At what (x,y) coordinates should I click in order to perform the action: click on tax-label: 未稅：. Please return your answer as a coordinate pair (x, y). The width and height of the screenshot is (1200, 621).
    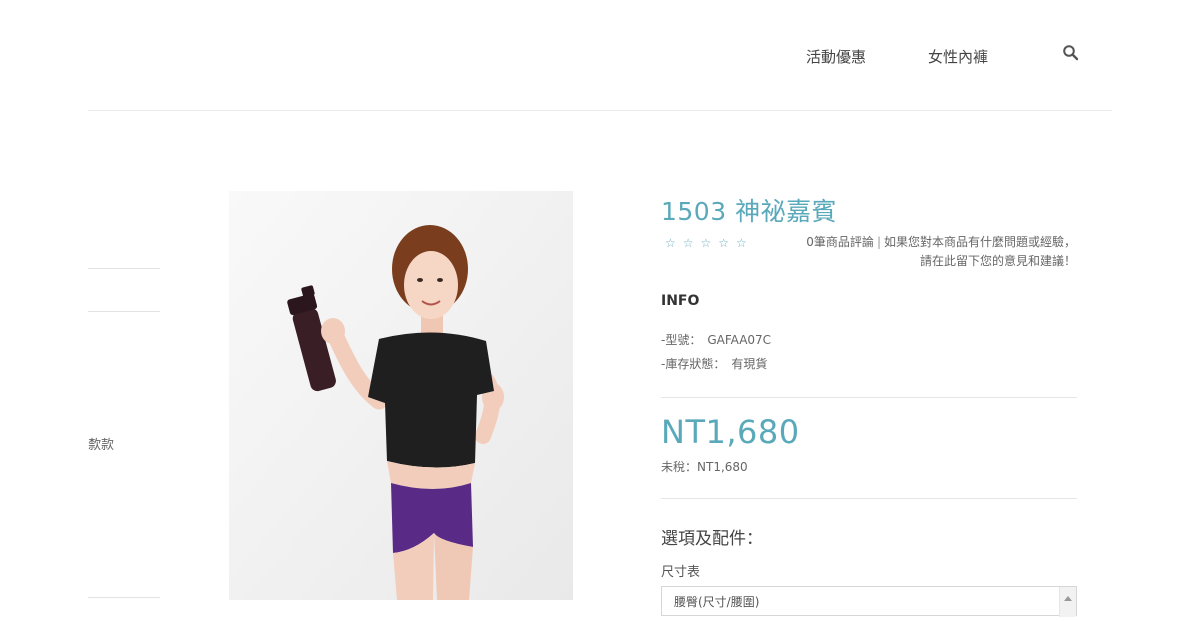
    Looking at the image, I should click on (679, 467).